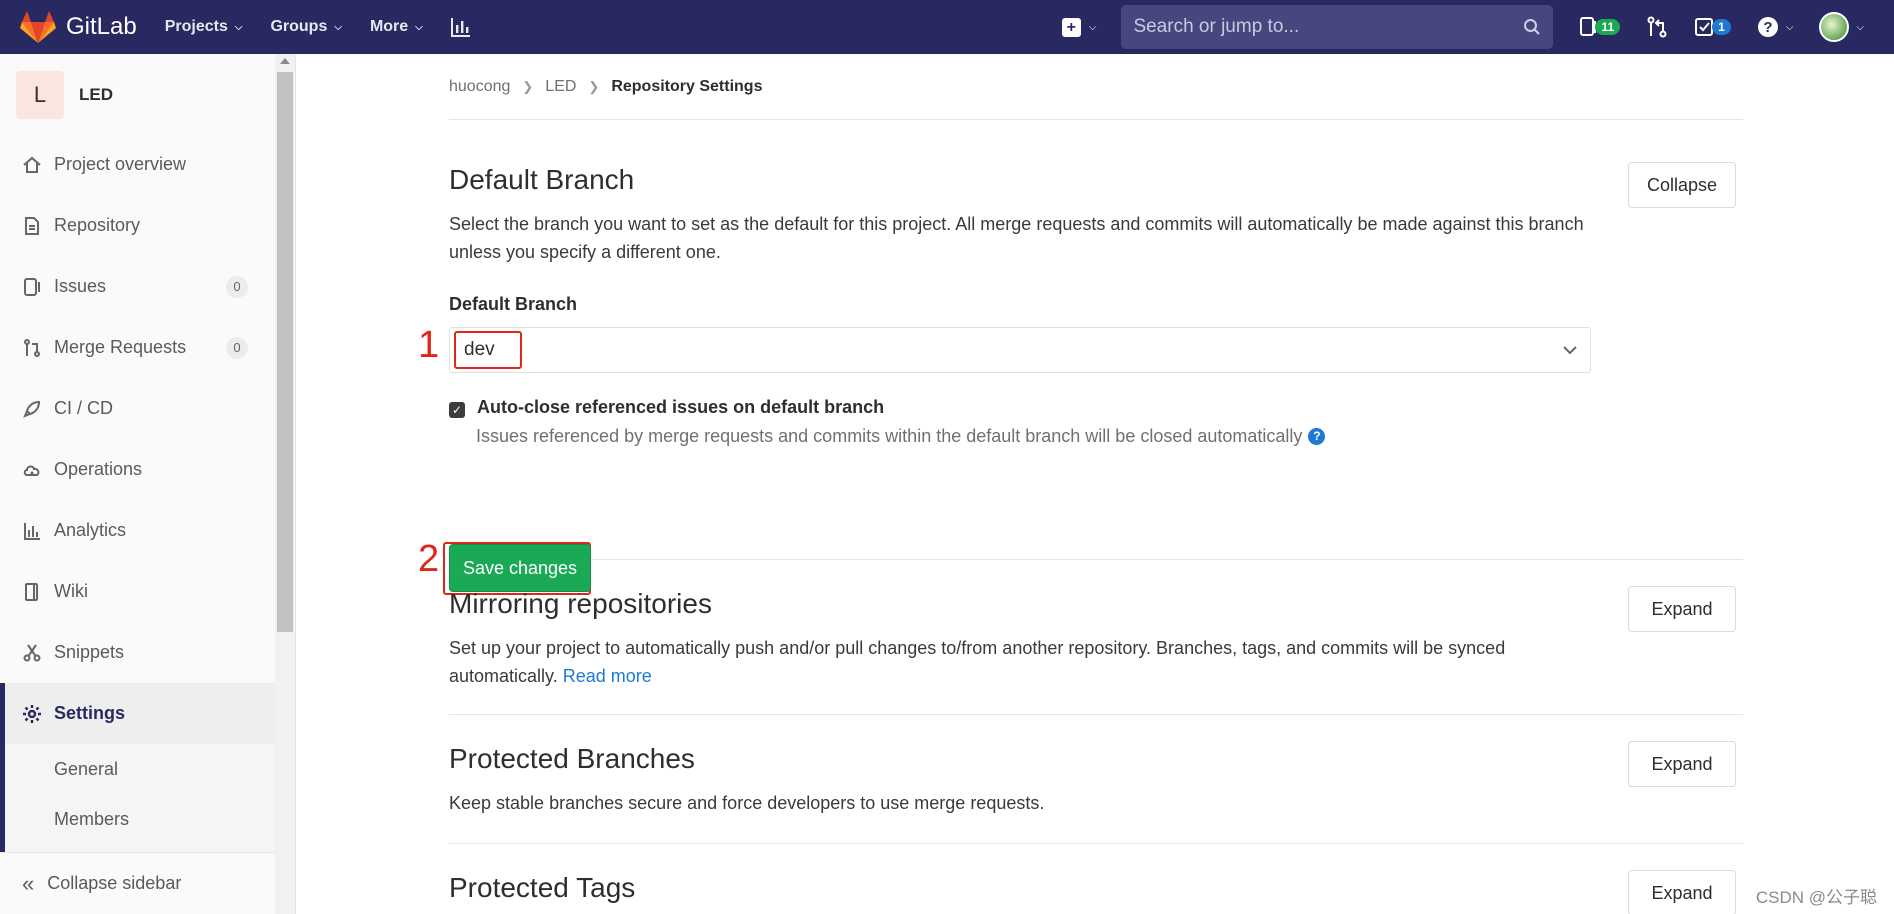 The width and height of the screenshot is (1894, 914). Describe the element at coordinates (572, 758) in the screenshot. I see `section-title: Protected Branches` at that location.